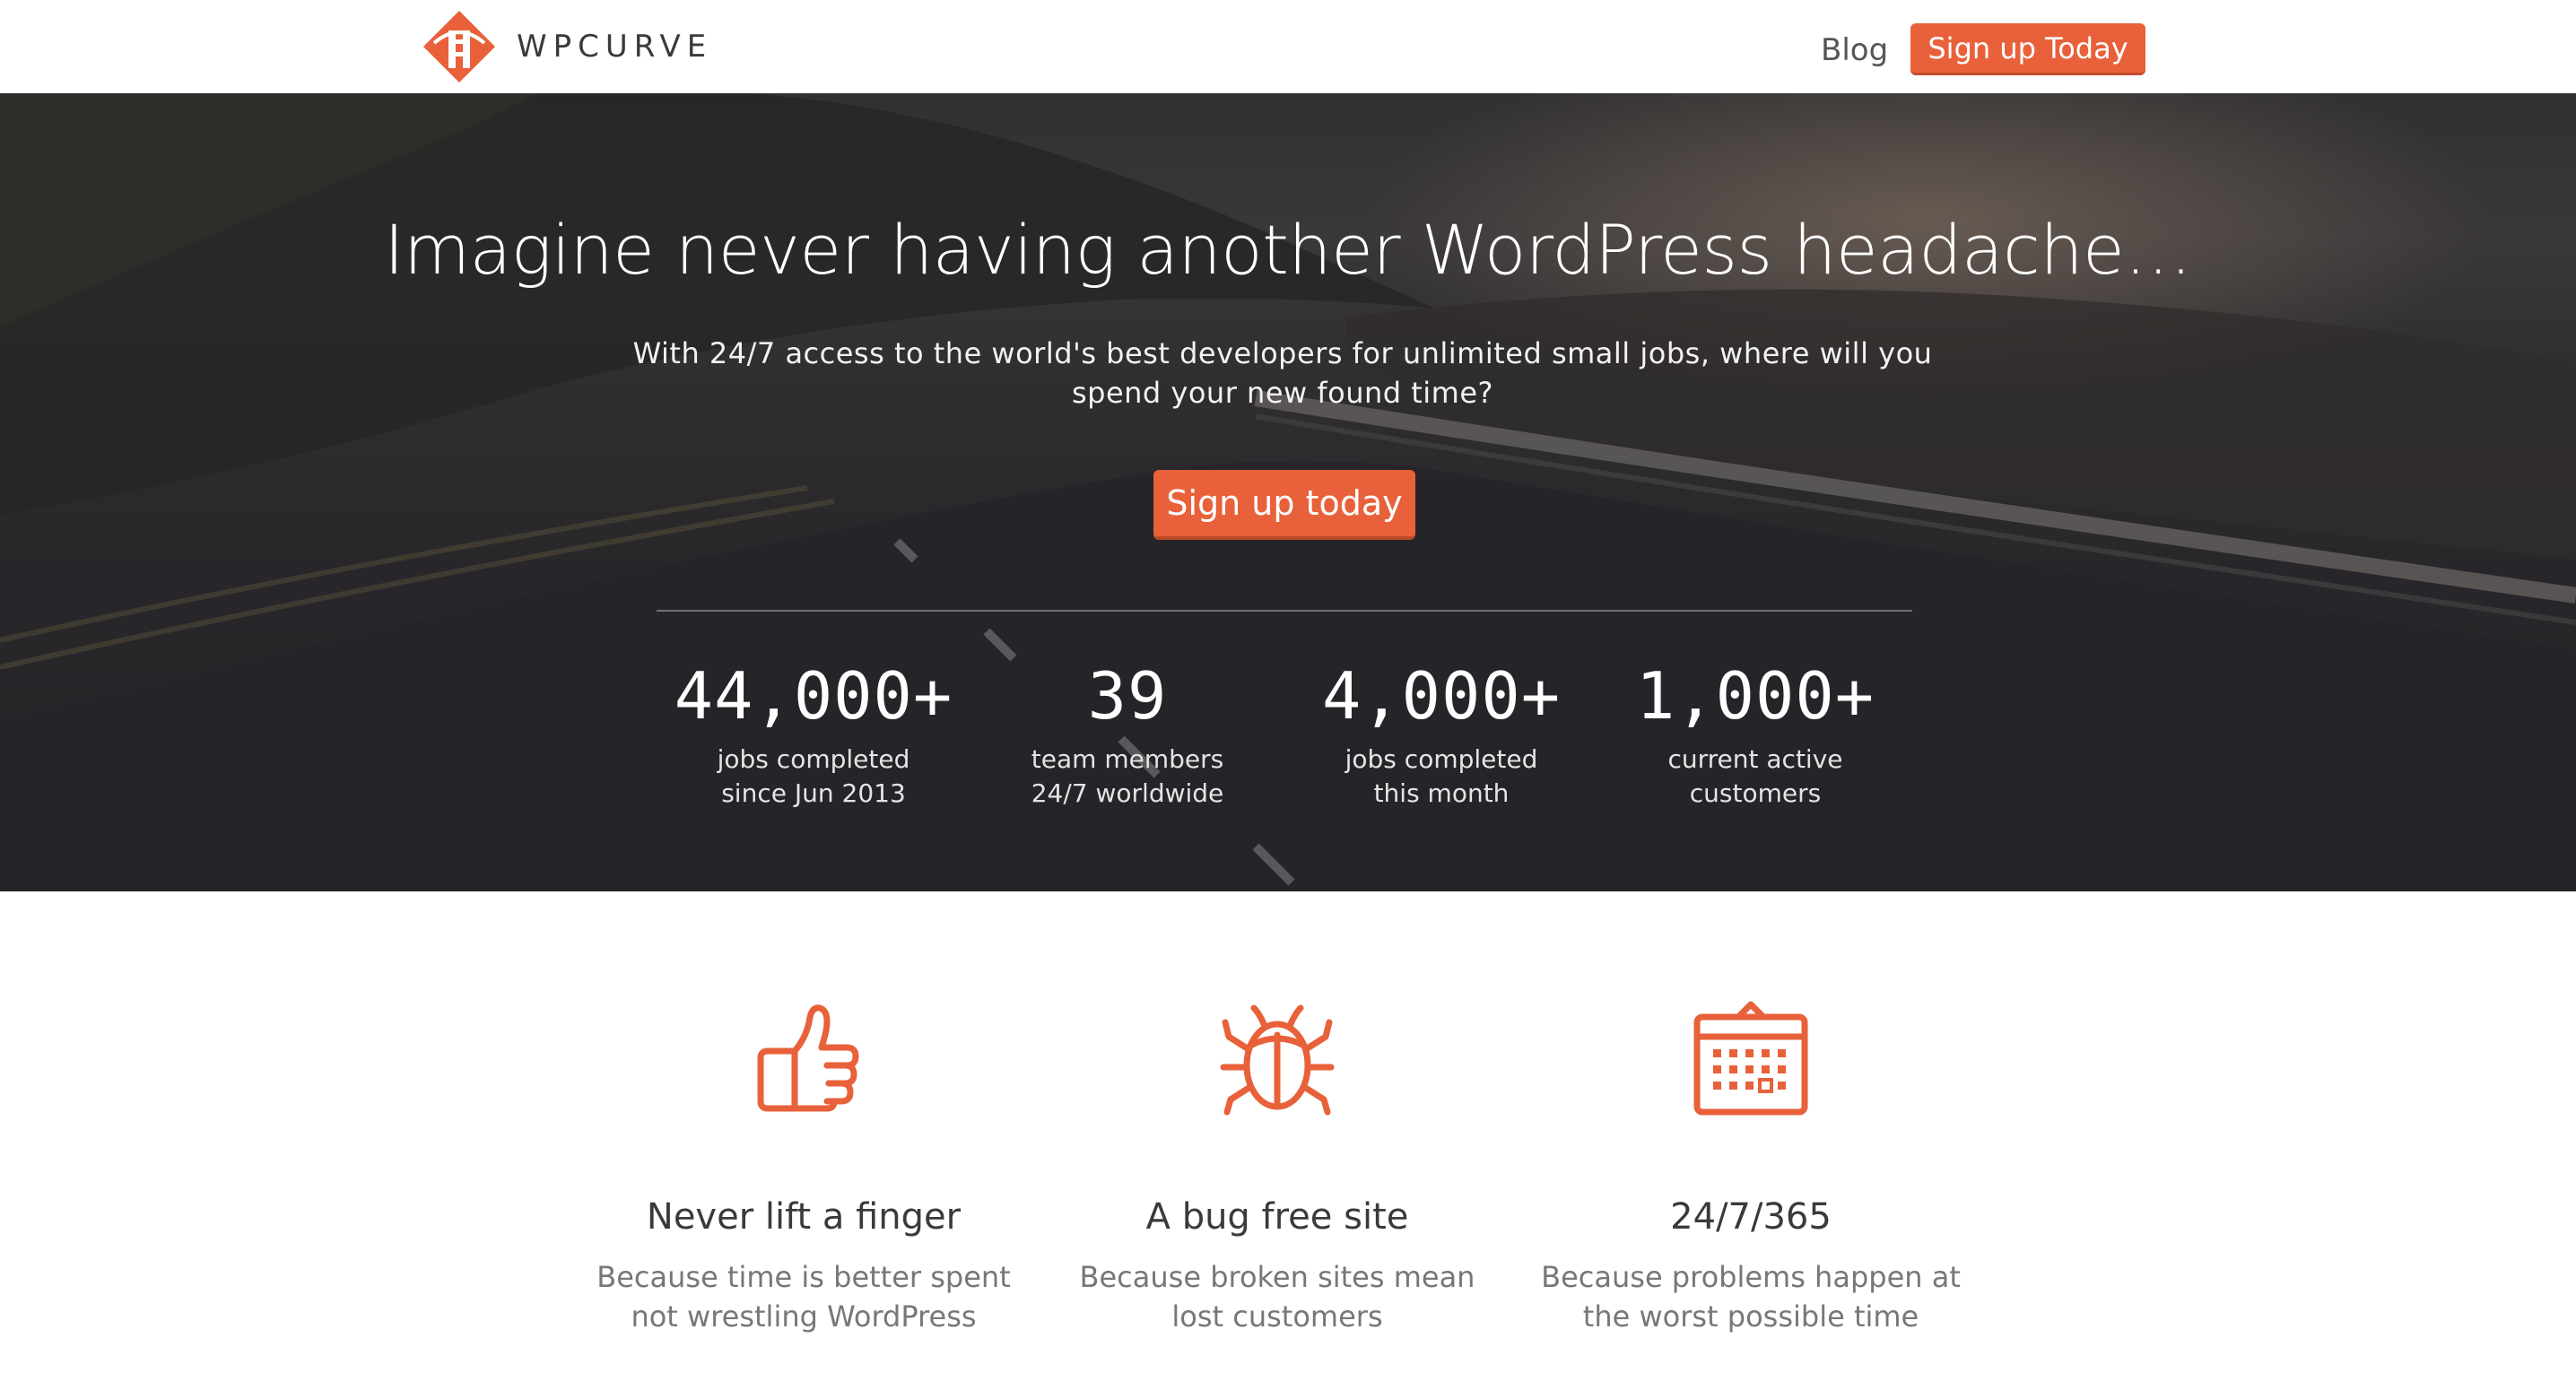 The height and width of the screenshot is (1399, 2576). I want to click on nav-blog-link: Blog, so click(1854, 50).